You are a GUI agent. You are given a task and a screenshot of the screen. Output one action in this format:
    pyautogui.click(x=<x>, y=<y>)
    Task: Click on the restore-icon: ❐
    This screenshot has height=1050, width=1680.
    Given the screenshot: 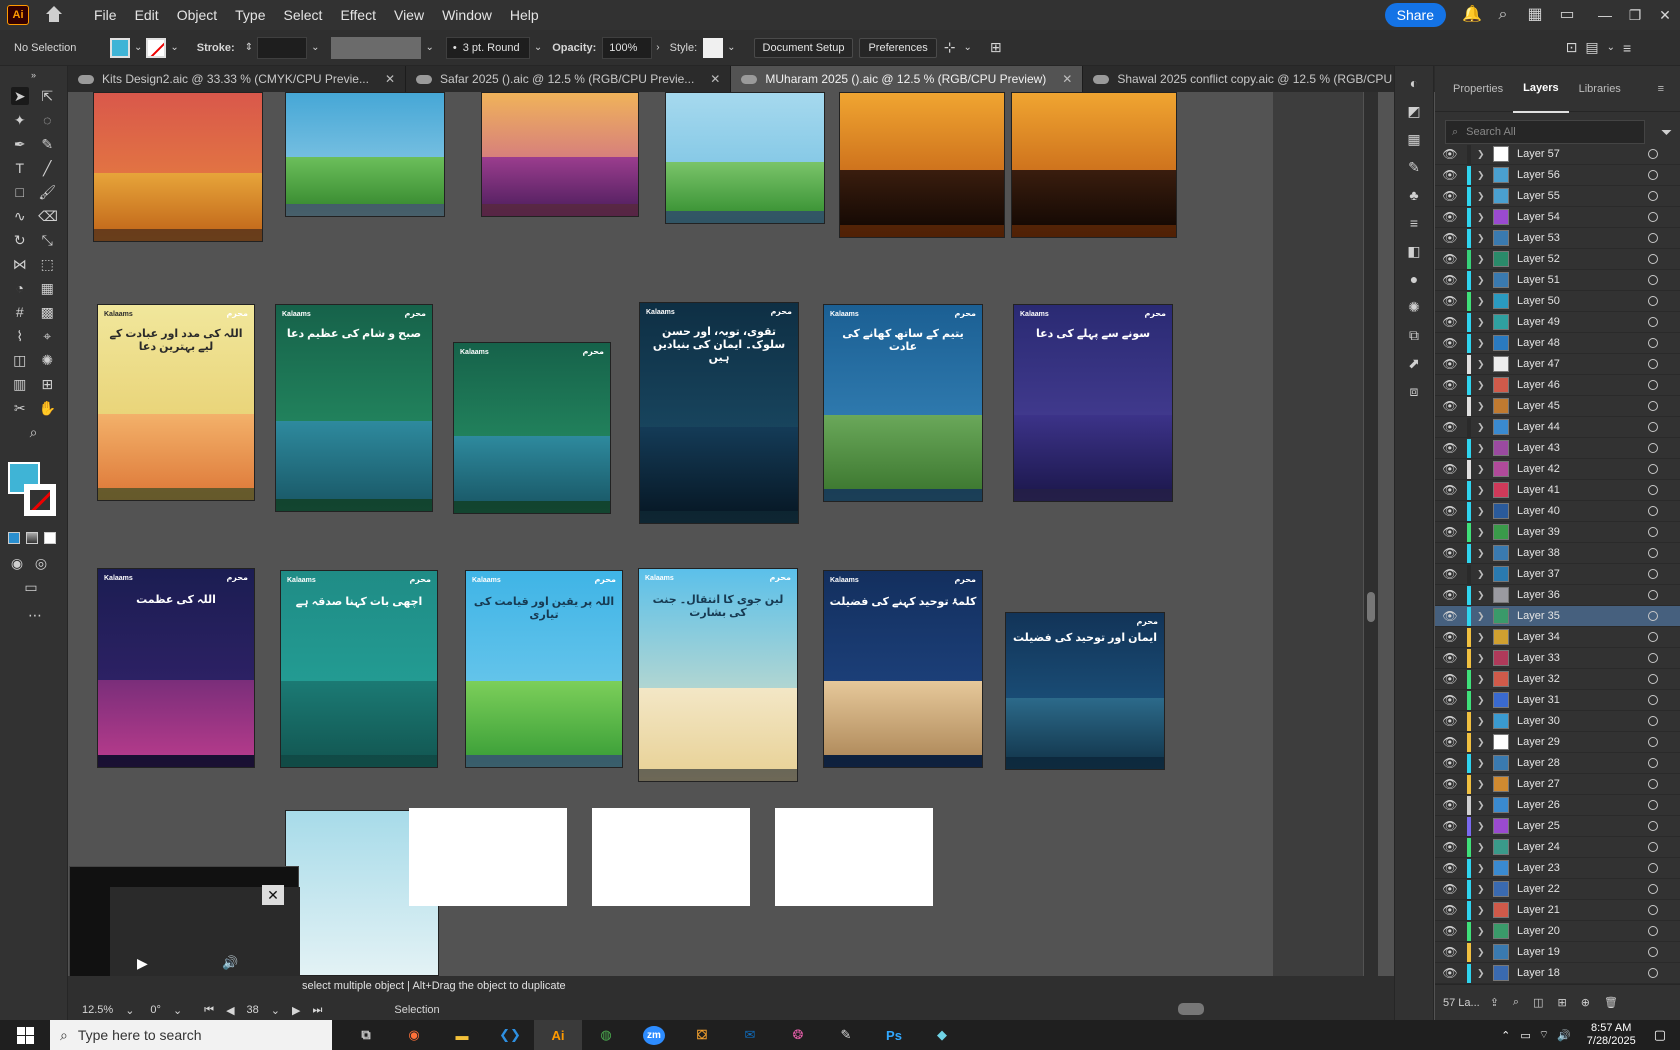 What is the action you would take?
    pyautogui.click(x=1635, y=15)
    